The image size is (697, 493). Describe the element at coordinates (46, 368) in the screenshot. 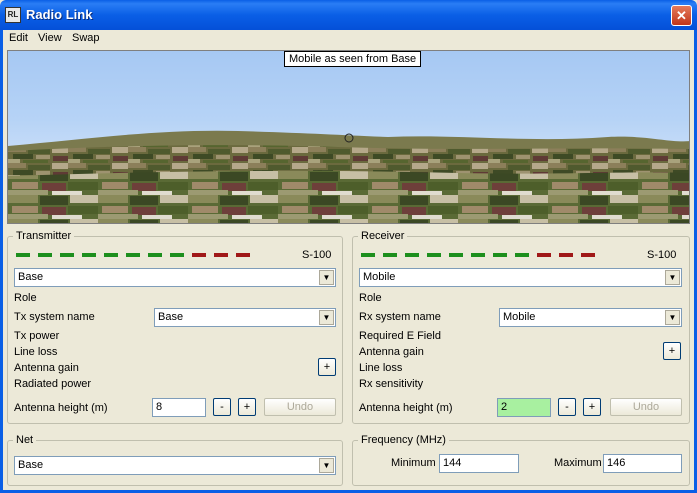

I see `tx-antenna-gain-label: Antenna gain` at that location.